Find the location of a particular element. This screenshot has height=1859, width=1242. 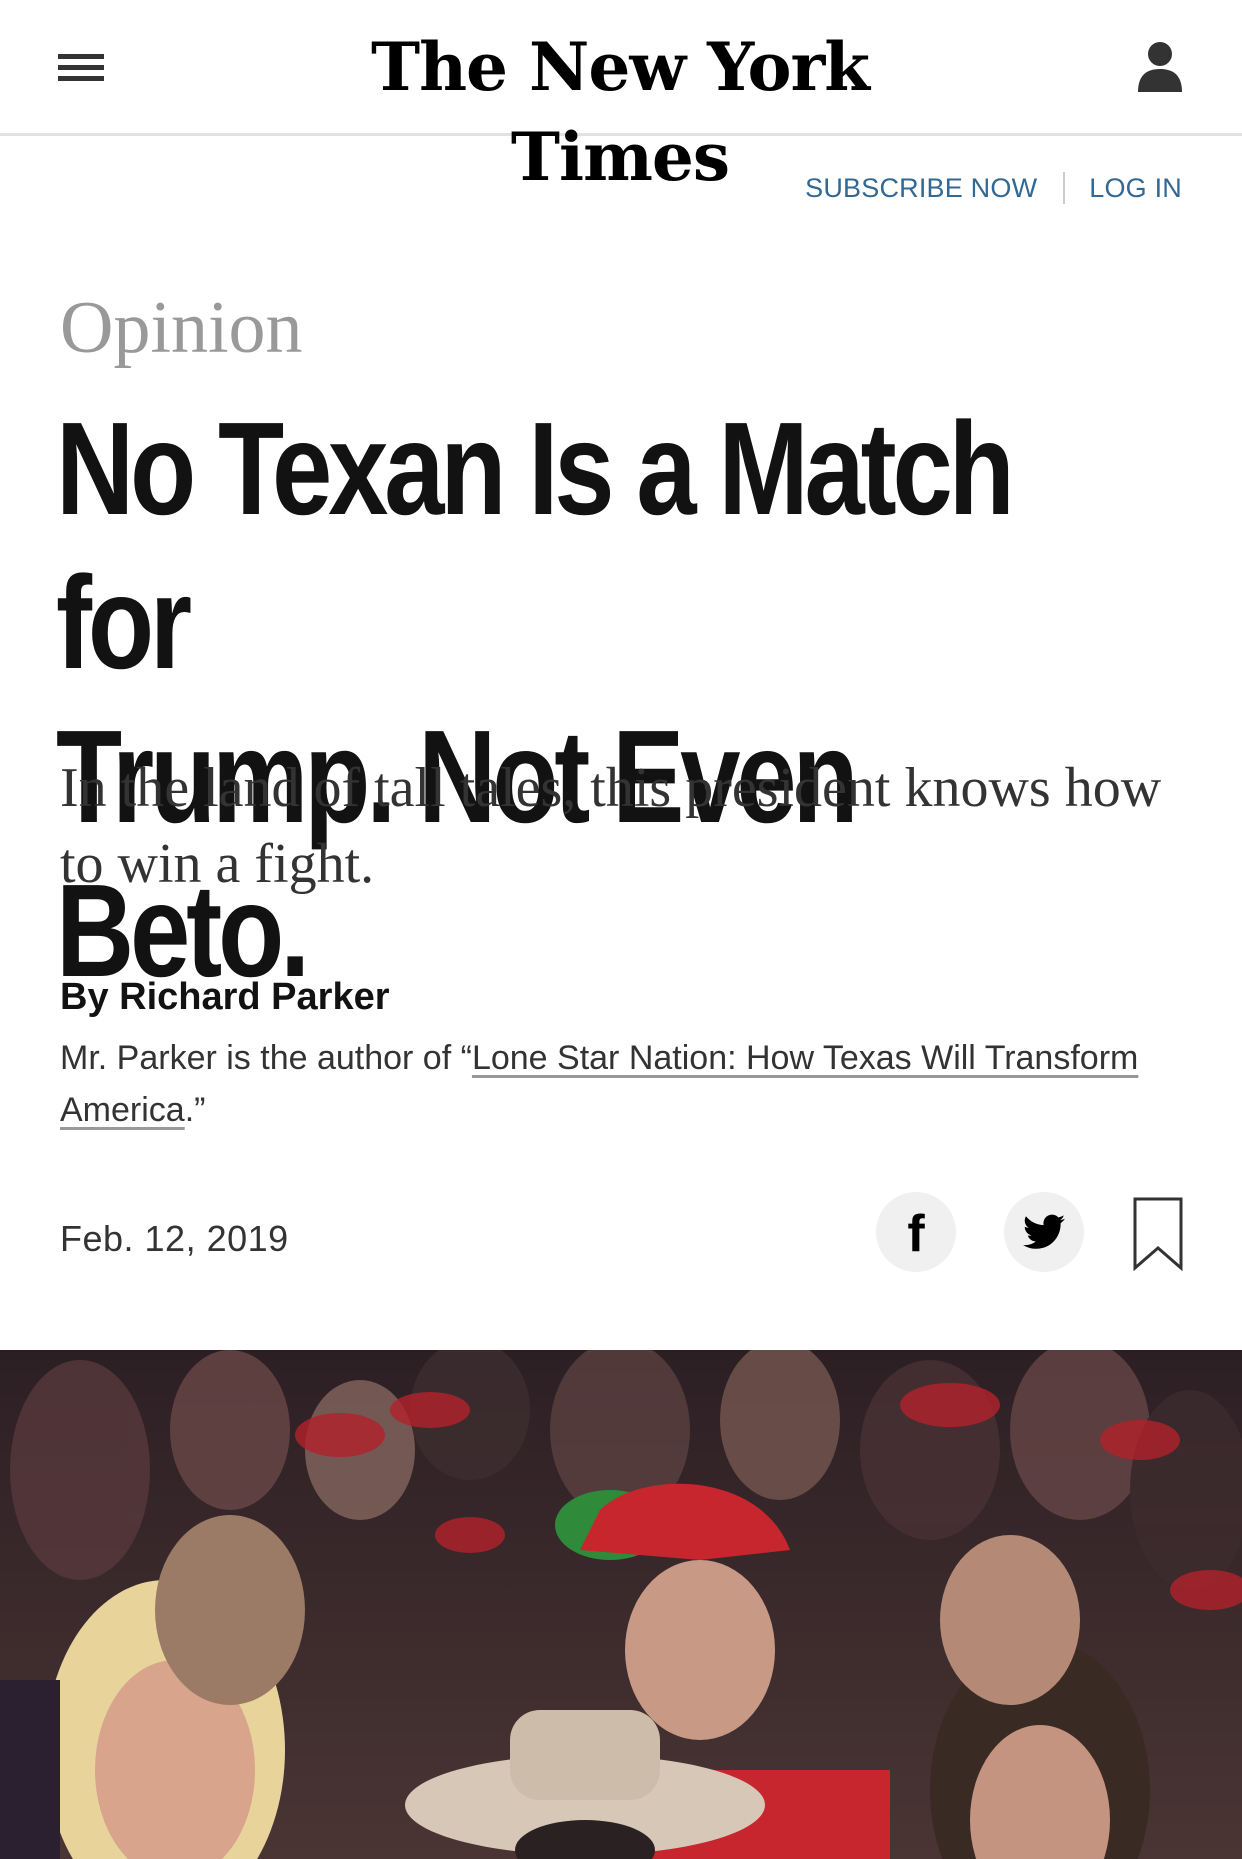

hamburger-menu-icon is located at coordinates (81, 67).